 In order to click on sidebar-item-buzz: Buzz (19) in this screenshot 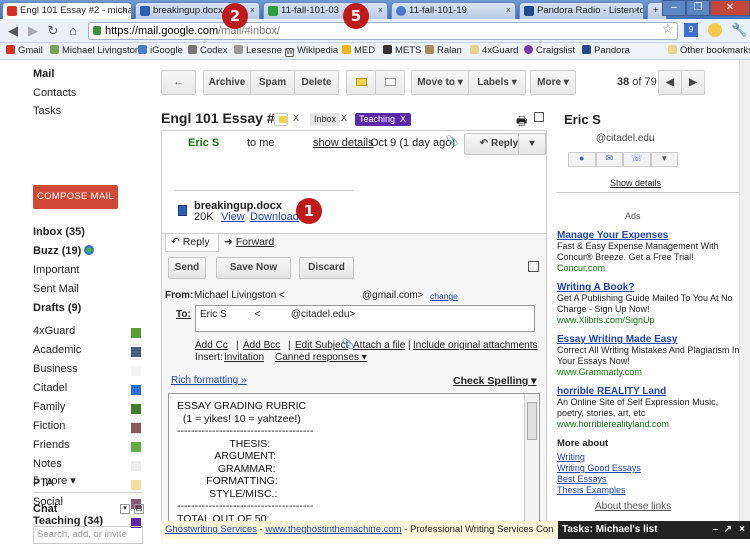, I will do `click(64, 251)`.